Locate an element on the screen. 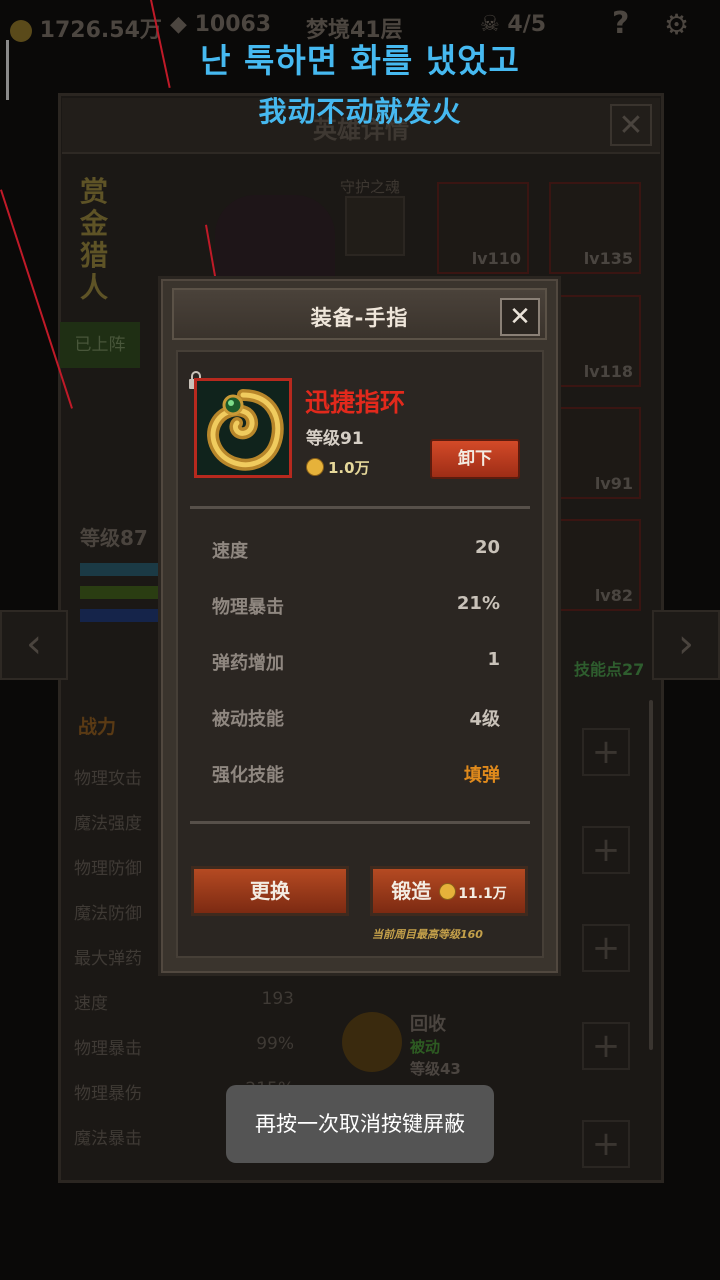  stats-tab: 战力 is located at coordinates (97, 725).